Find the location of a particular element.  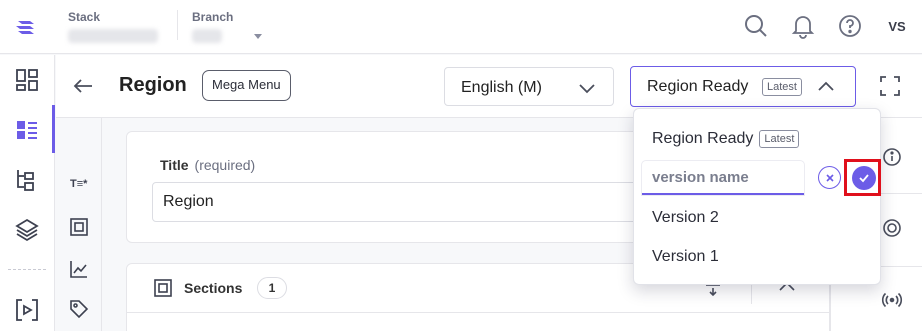

chevron-up-icon is located at coordinates (826, 86).